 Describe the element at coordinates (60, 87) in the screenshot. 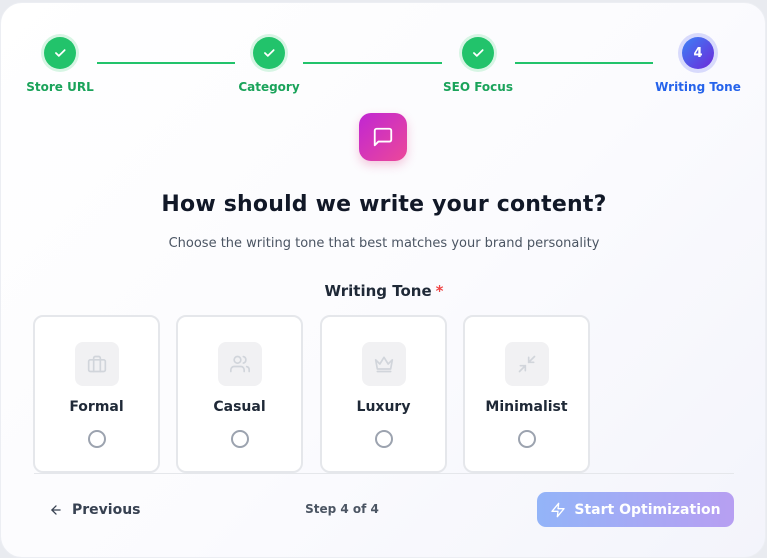

I see `step-label: Store URL` at that location.